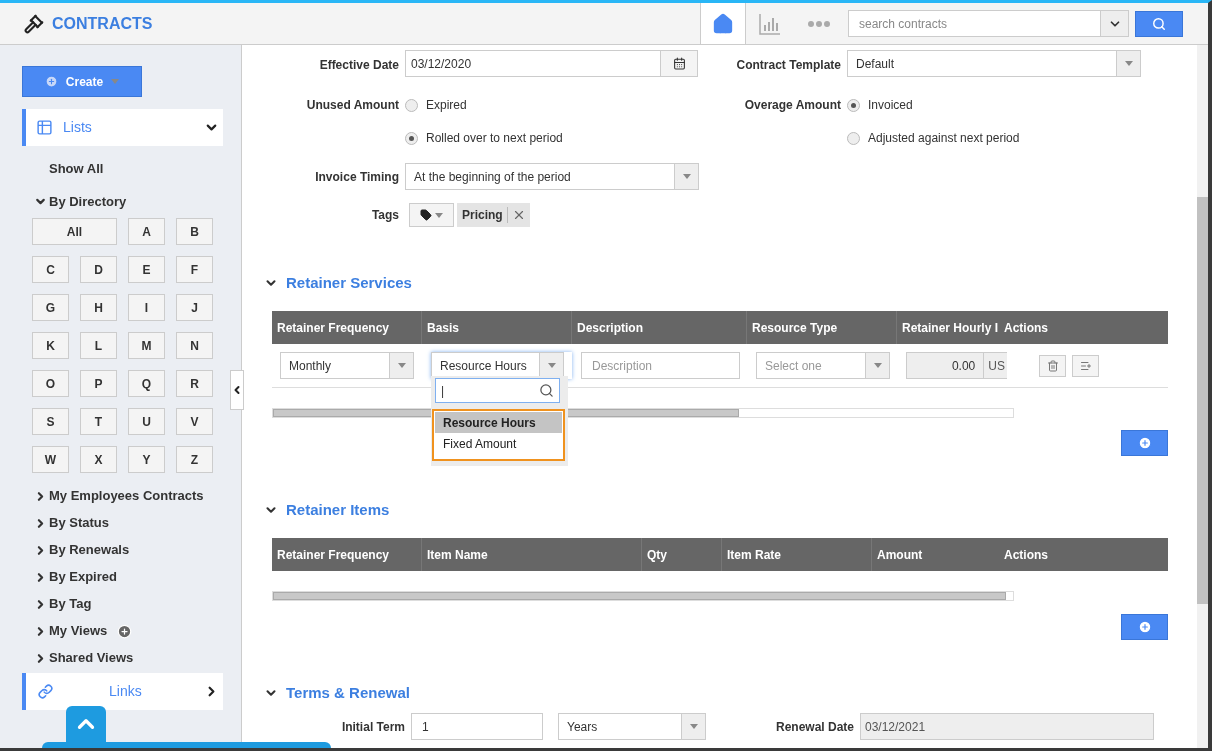  Describe the element at coordinates (194, 421) in the screenshot. I see `letter-filter-button: V` at that location.